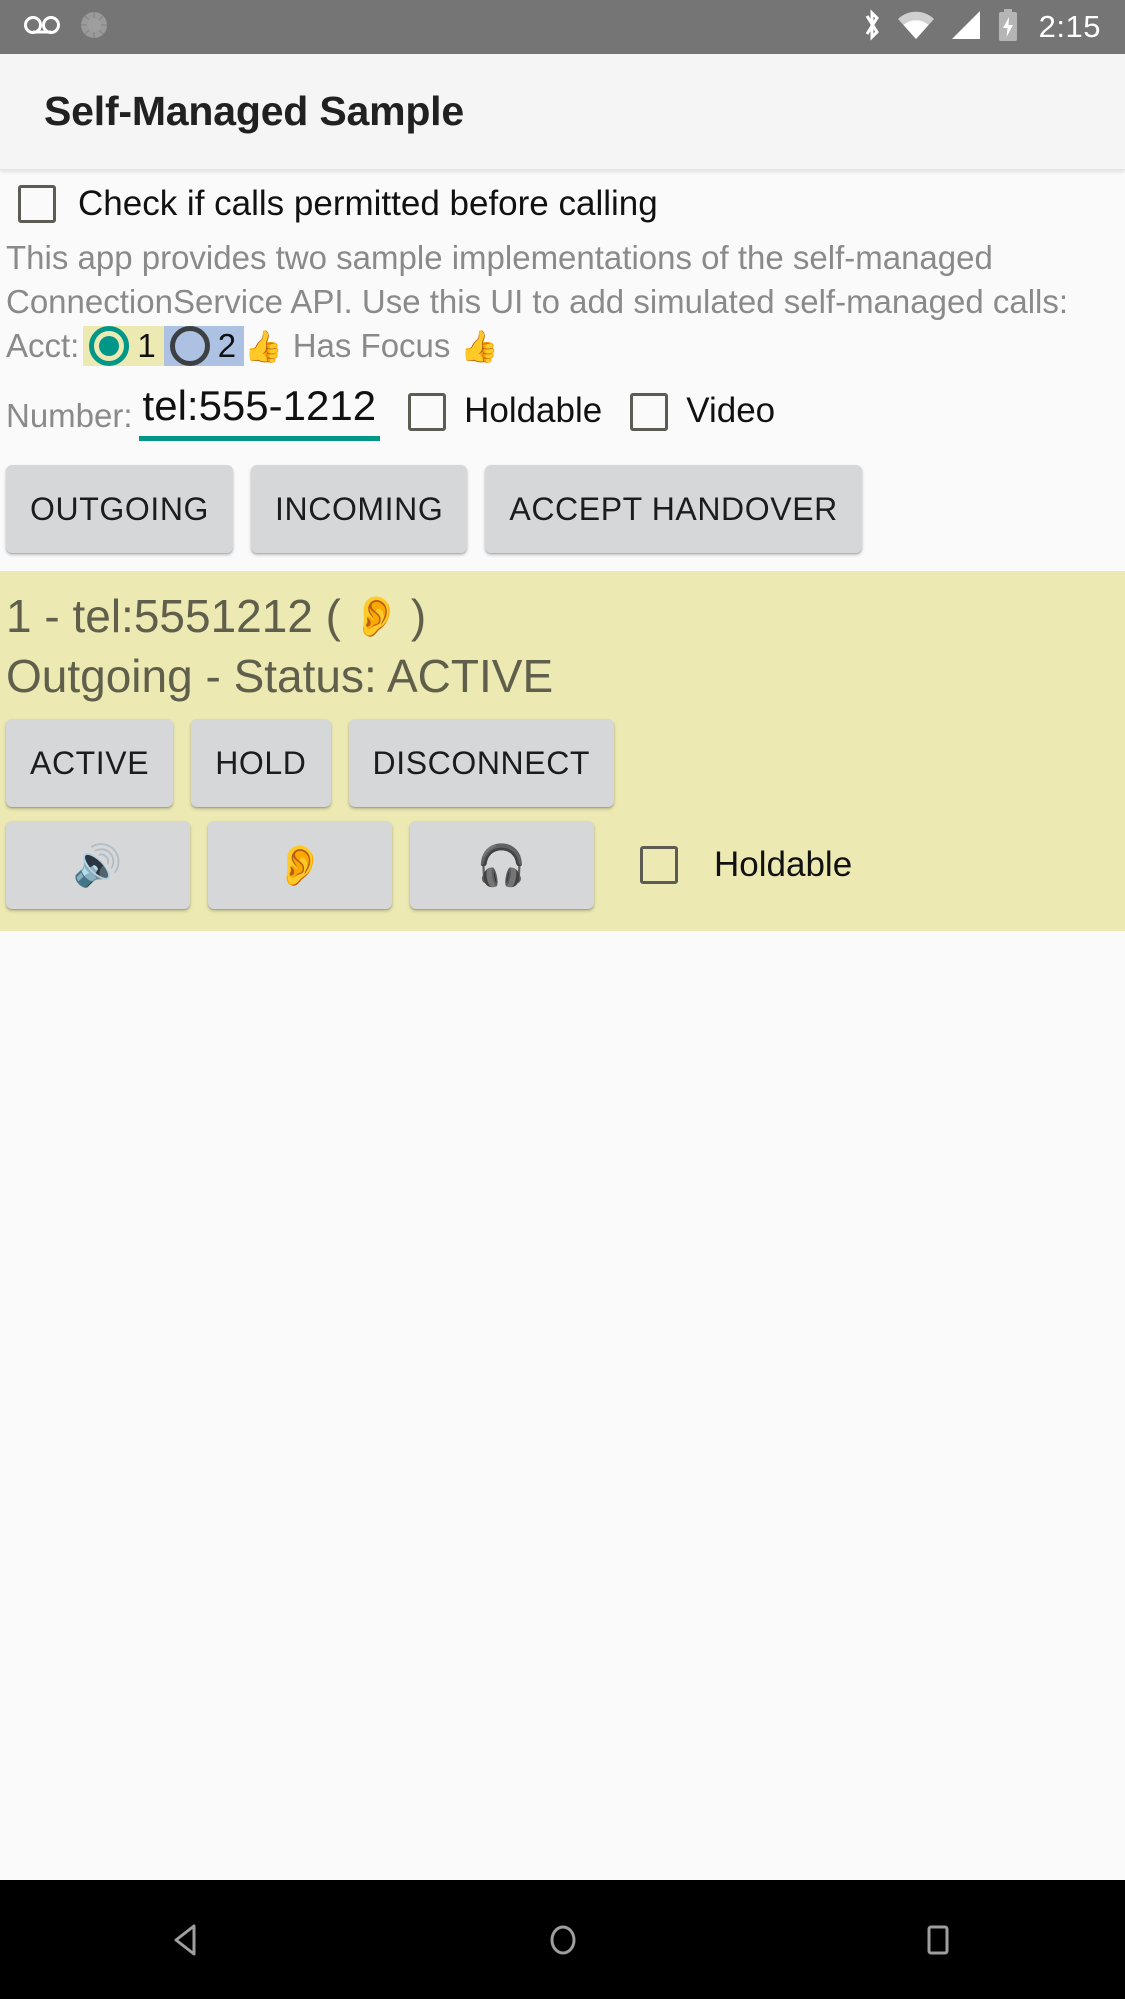  Describe the element at coordinates (481, 763) in the screenshot. I see `call-disconnect-button: DISCONNECT` at that location.